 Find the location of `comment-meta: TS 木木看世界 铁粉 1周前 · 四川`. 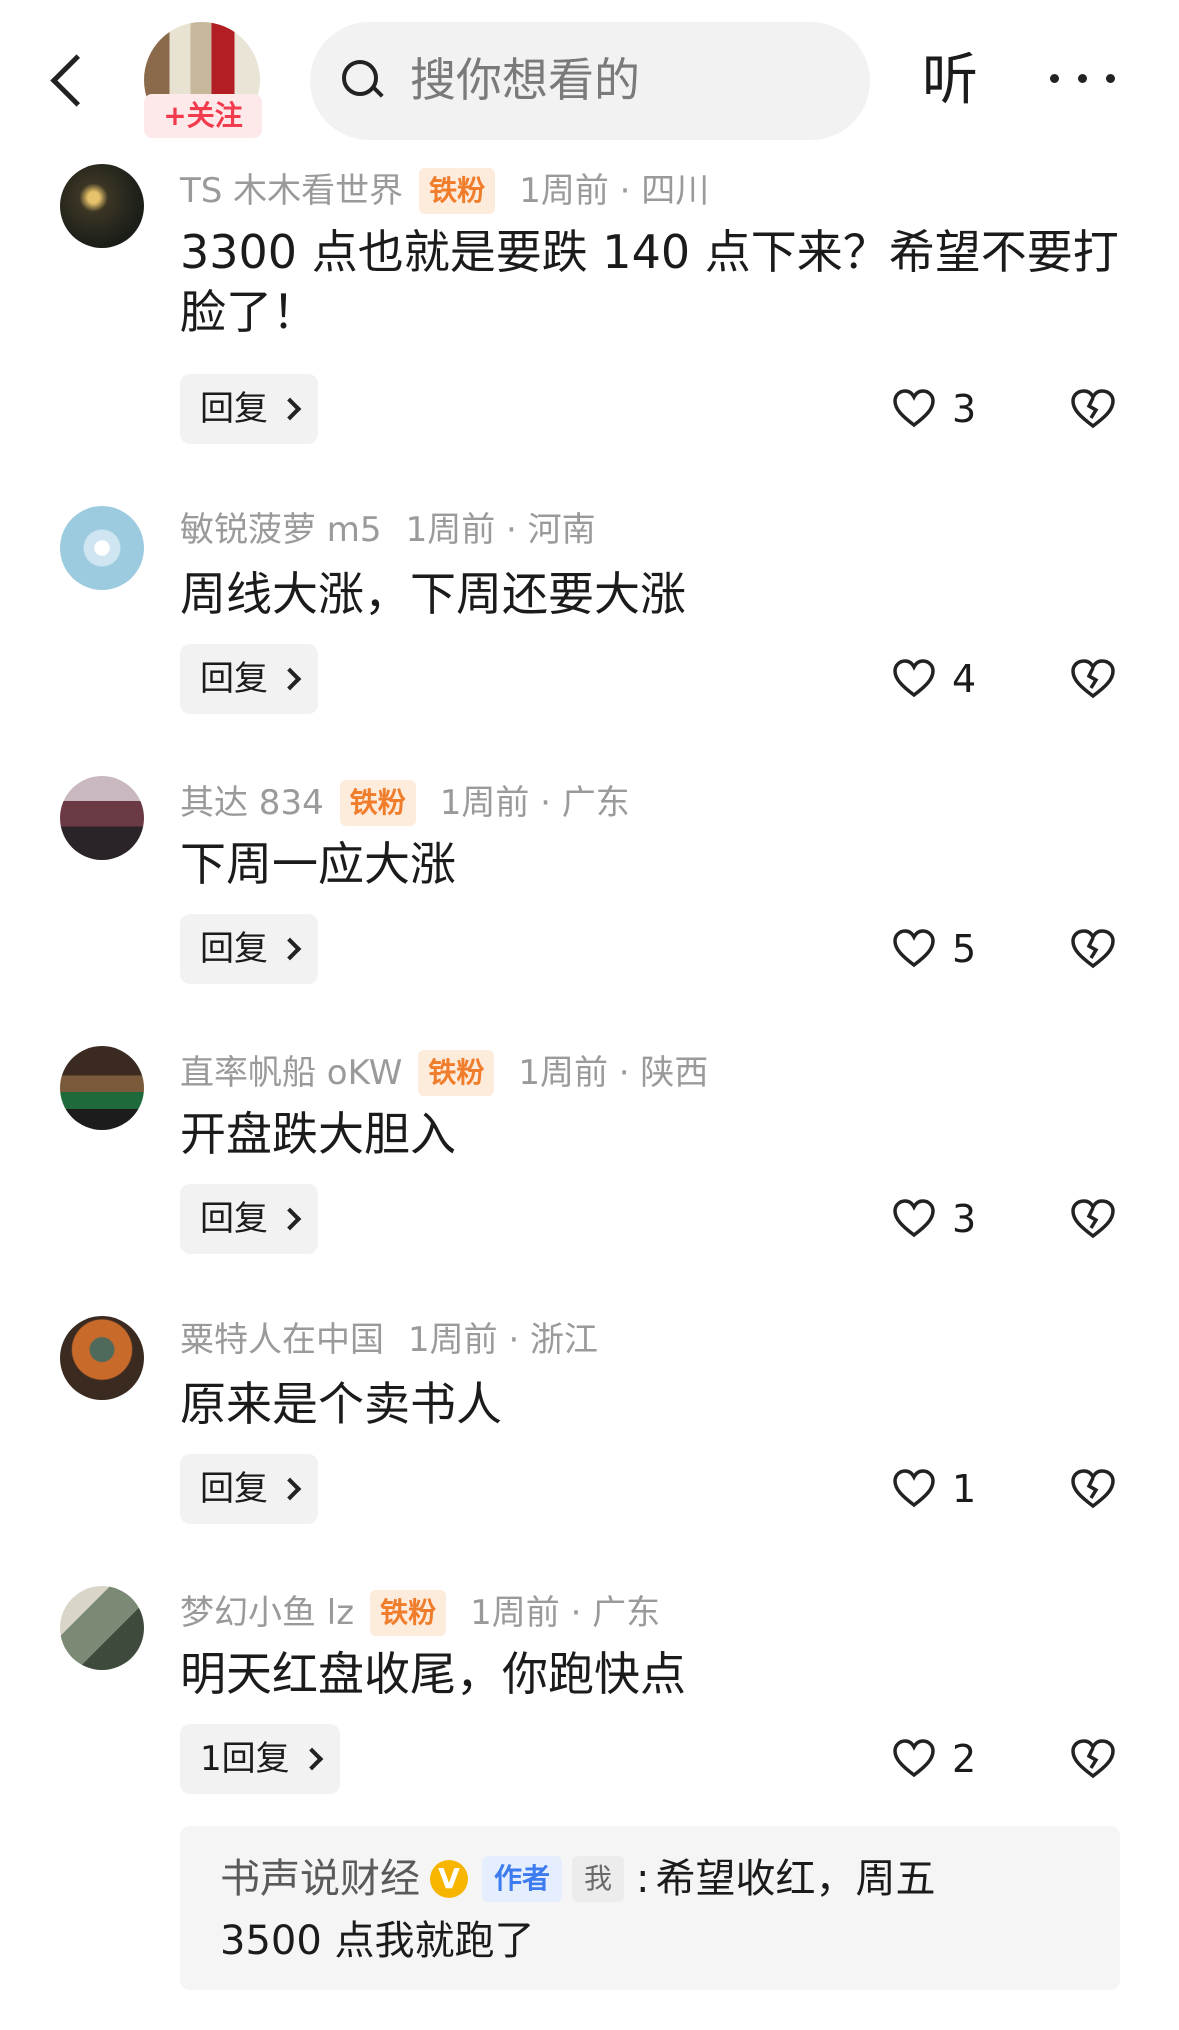

comment-meta: TS 木木看世界 铁粉 1周前 · 四川 is located at coordinates (444, 191).